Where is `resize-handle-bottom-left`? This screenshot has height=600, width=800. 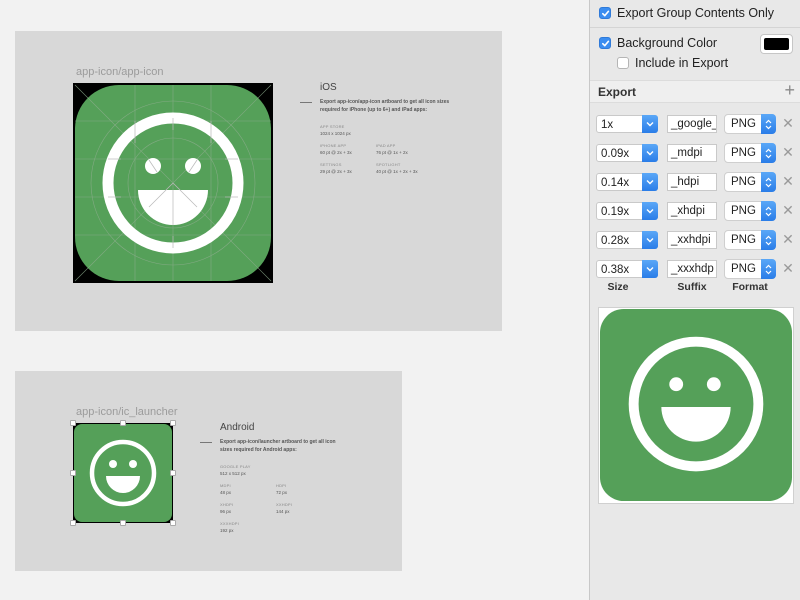 resize-handle-bottom-left is located at coordinates (73, 523).